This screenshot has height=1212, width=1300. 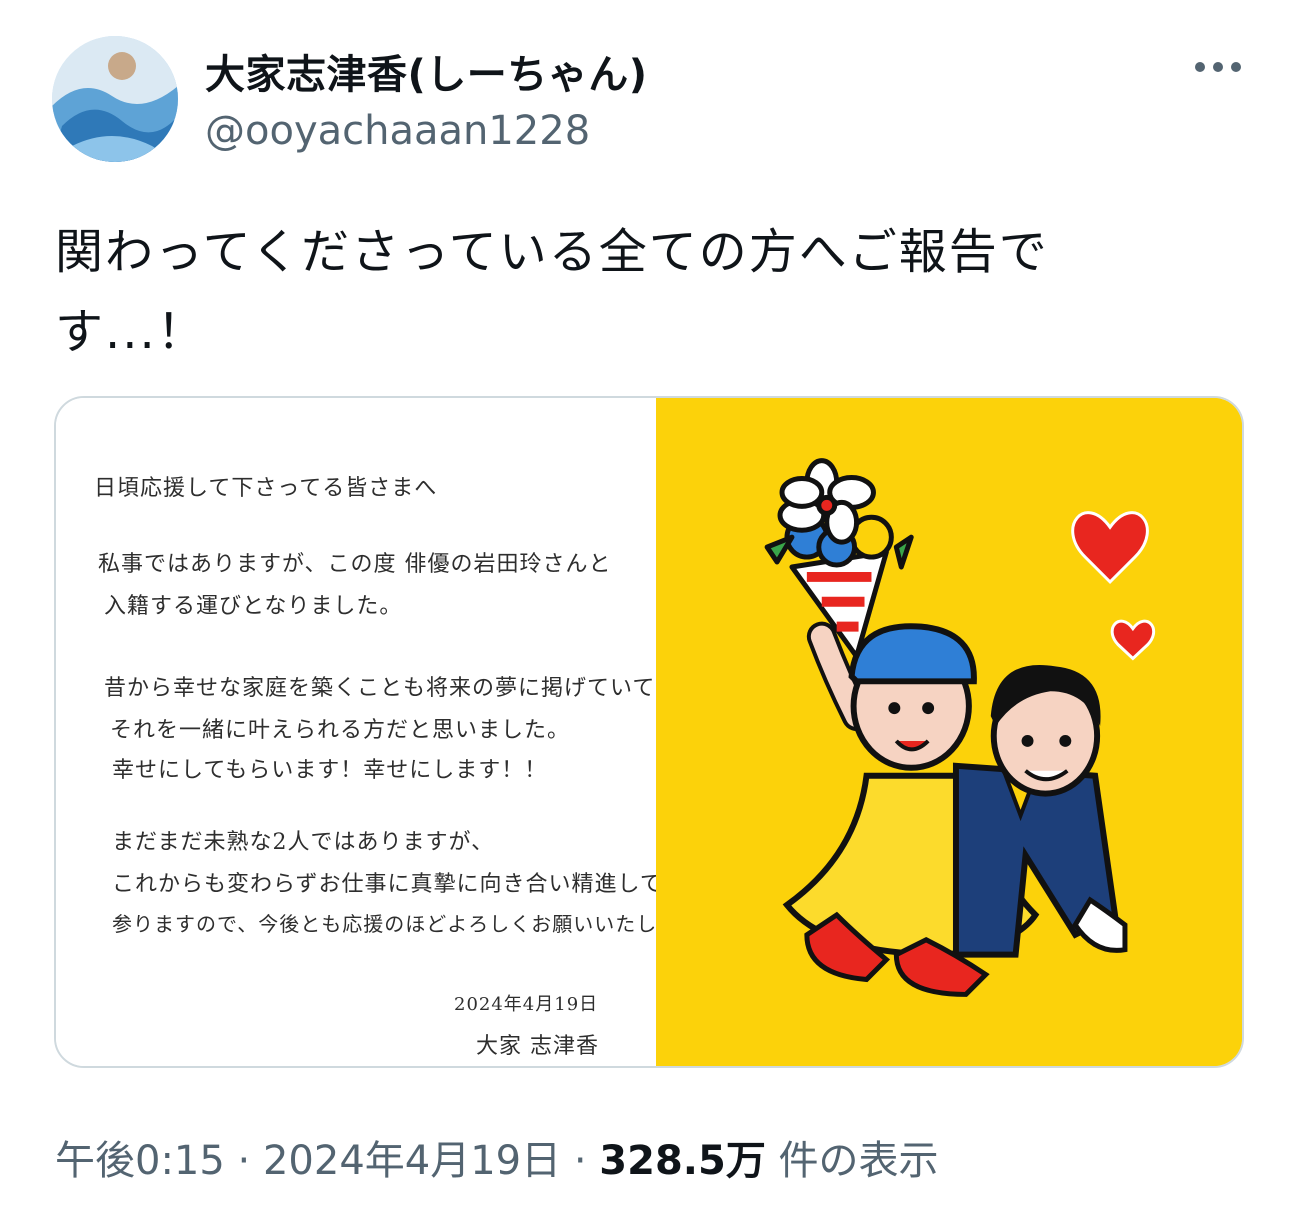 What do you see at coordinates (140, 1161) in the screenshot?
I see `tweet-time: 午後0:15` at bounding box center [140, 1161].